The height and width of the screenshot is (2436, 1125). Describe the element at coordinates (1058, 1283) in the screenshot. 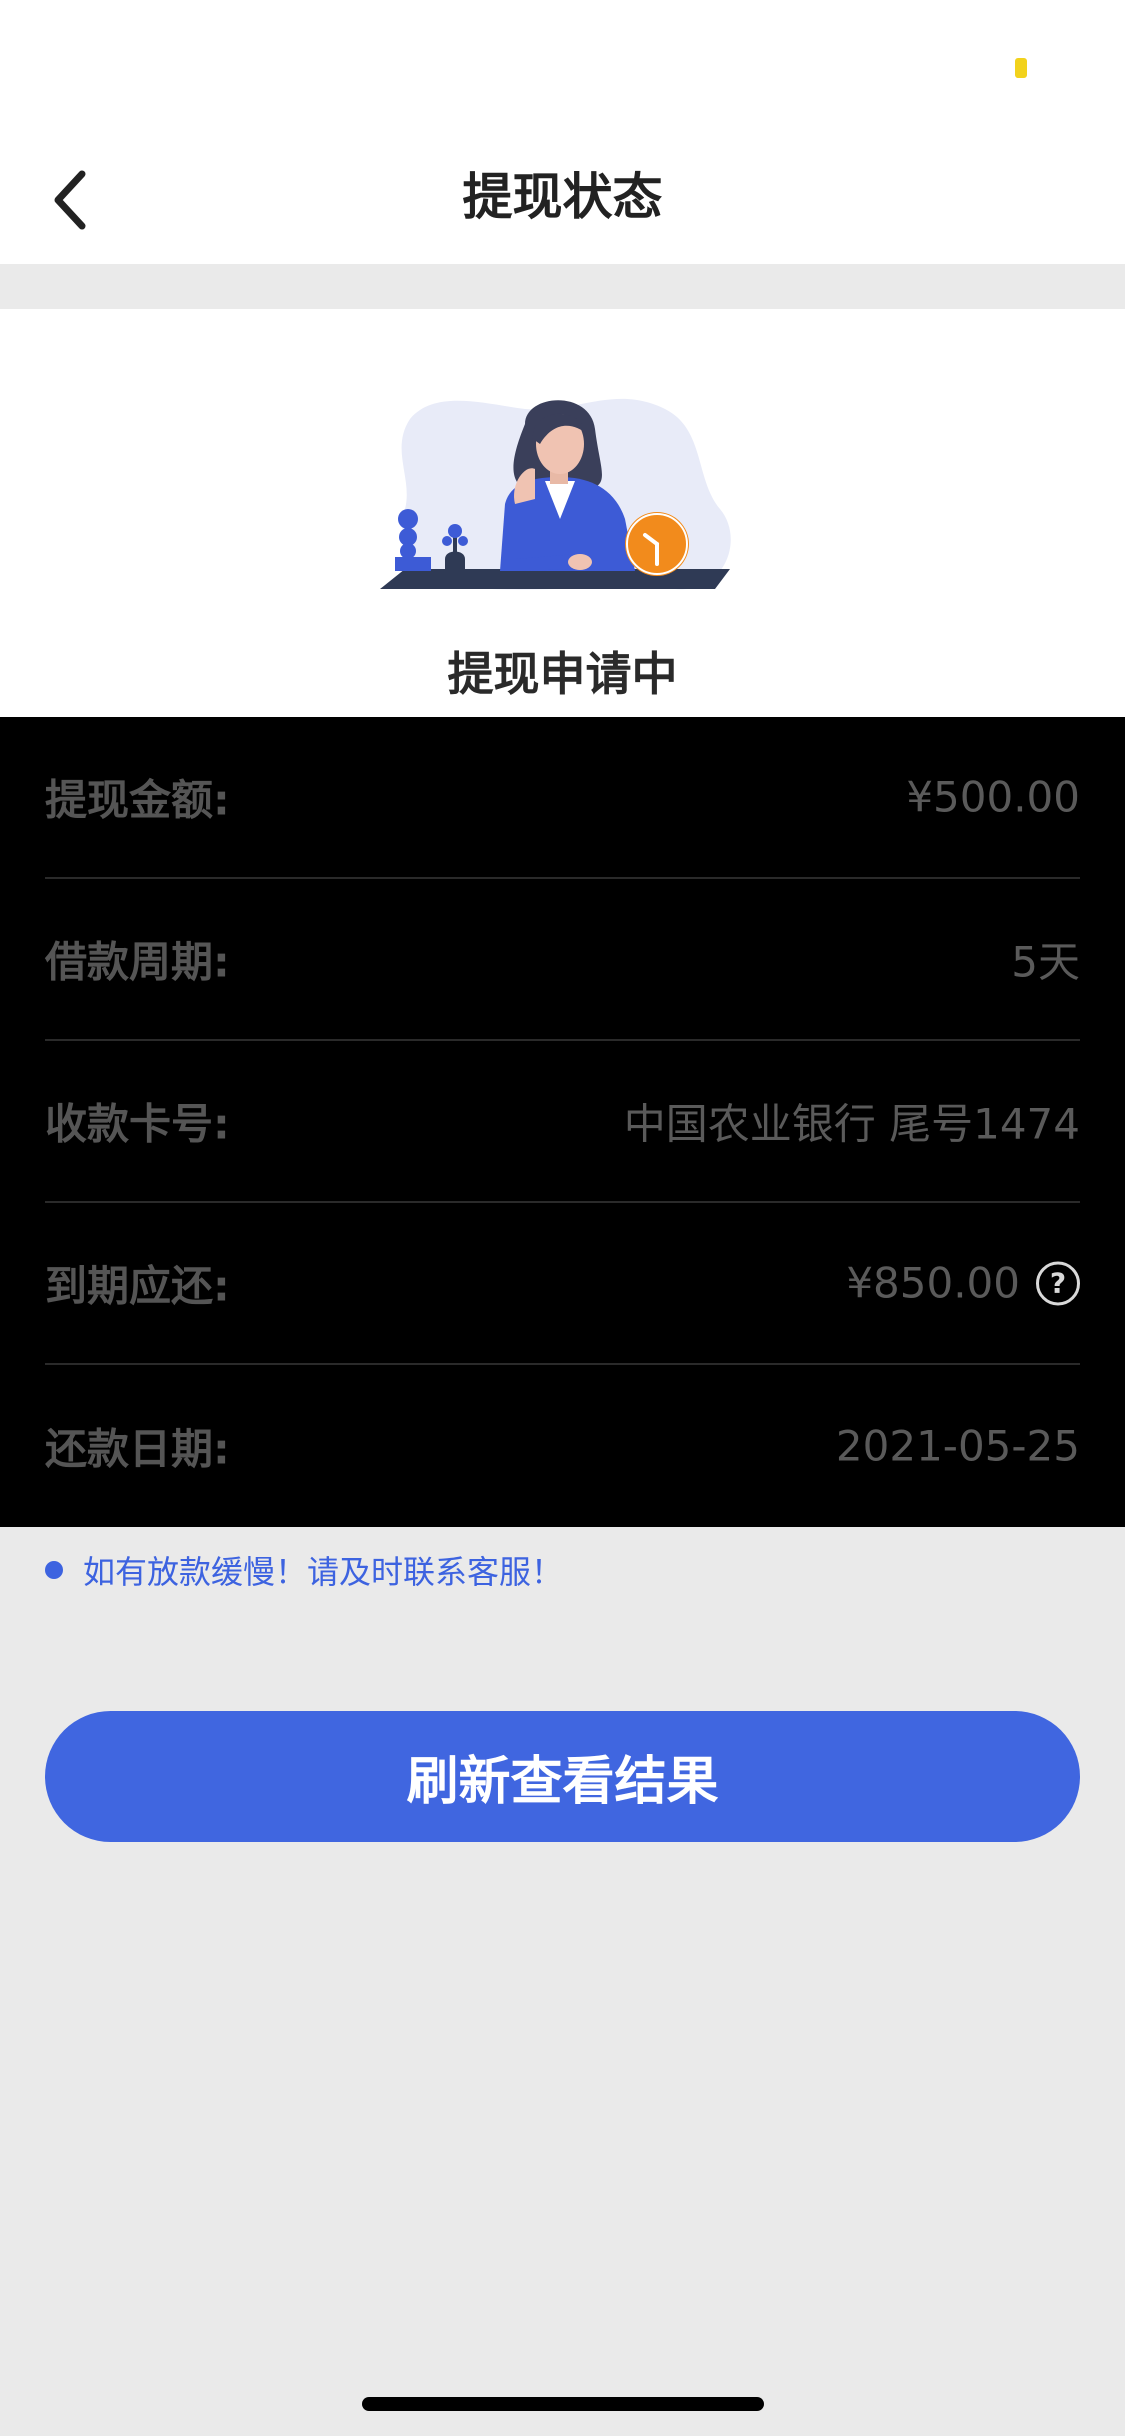

I see `help-icon: ?` at that location.